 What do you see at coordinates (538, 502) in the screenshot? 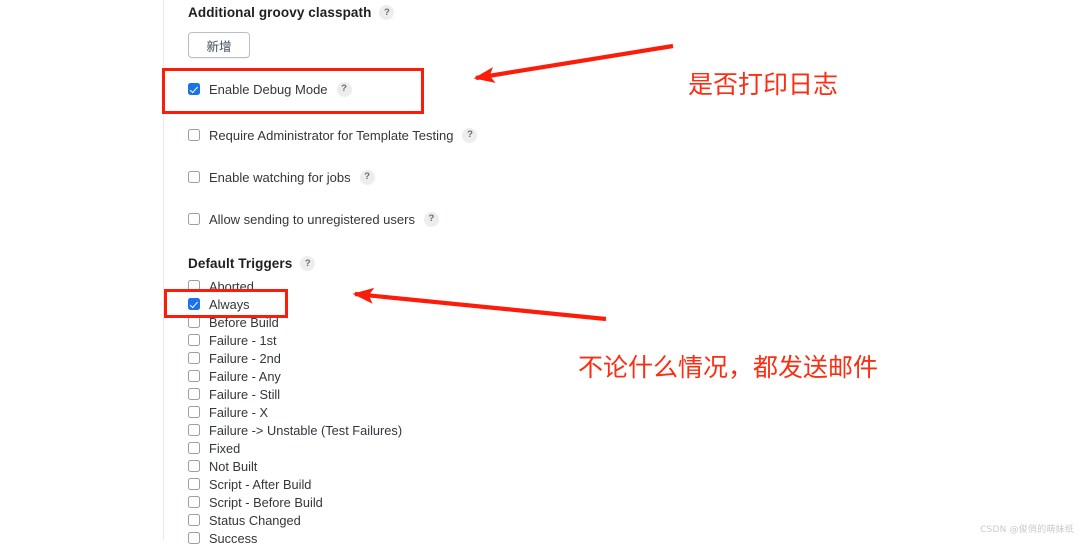
I see `trigger-row: Script - Before Build` at bounding box center [538, 502].